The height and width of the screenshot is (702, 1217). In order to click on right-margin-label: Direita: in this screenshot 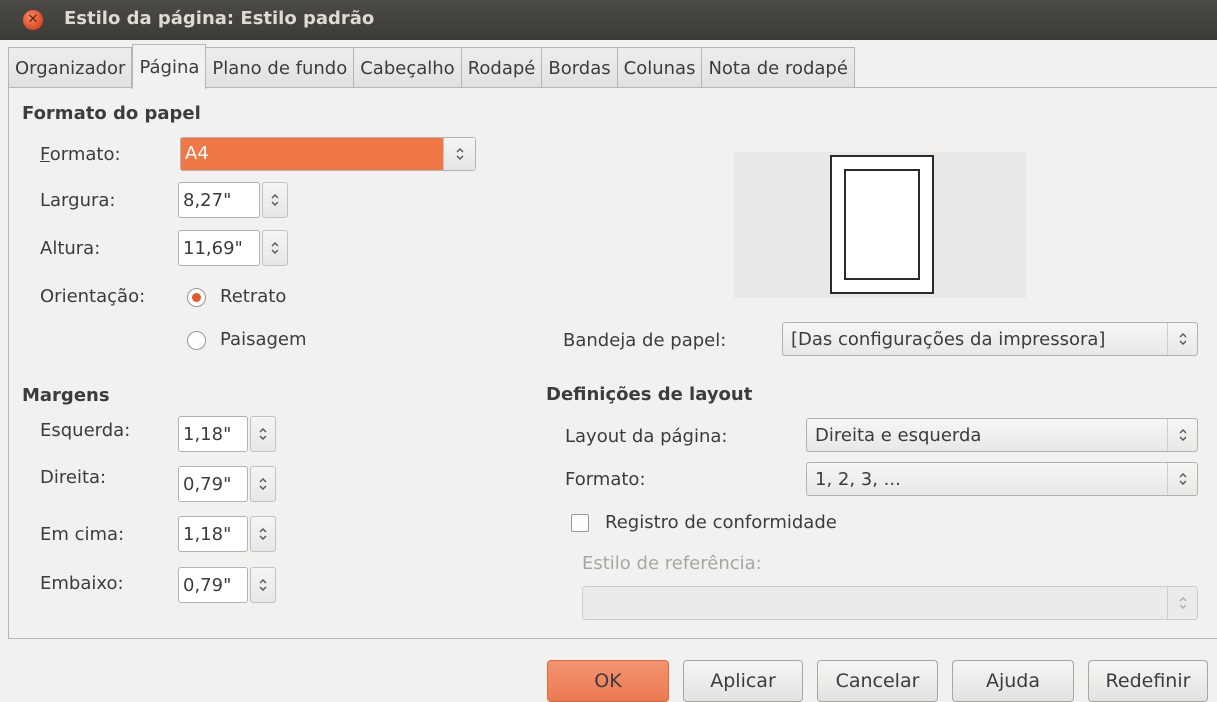, I will do `click(73, 477)`.